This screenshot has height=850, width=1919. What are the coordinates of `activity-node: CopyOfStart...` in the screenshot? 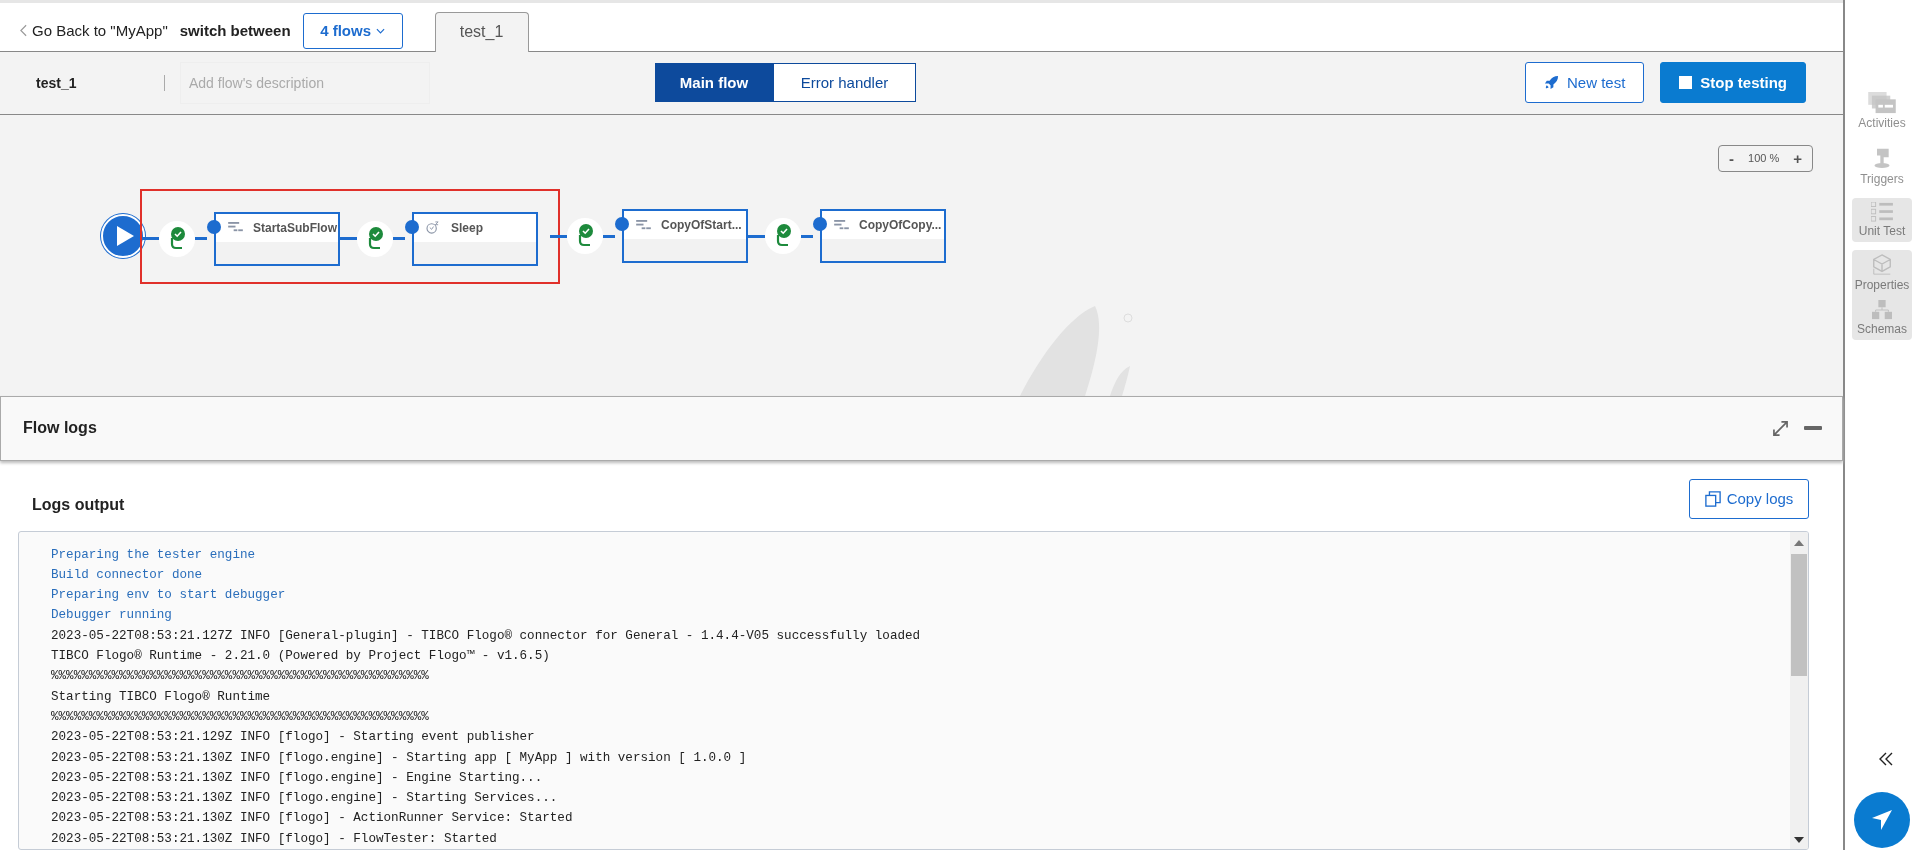 It's located at (685, 236).